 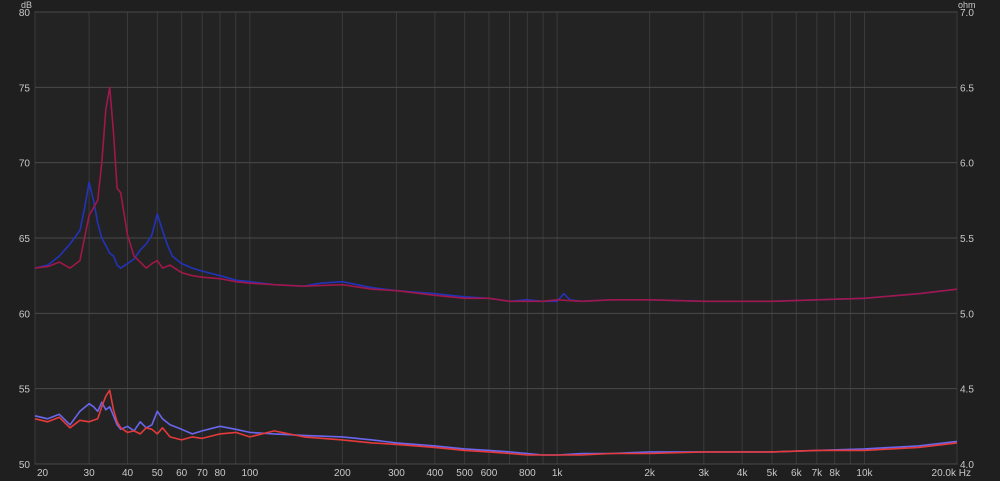 What do you see at coordinates (203, 473) in the screenshot?
I see `x-tick-label: 70` at bounding box center [203, 473].